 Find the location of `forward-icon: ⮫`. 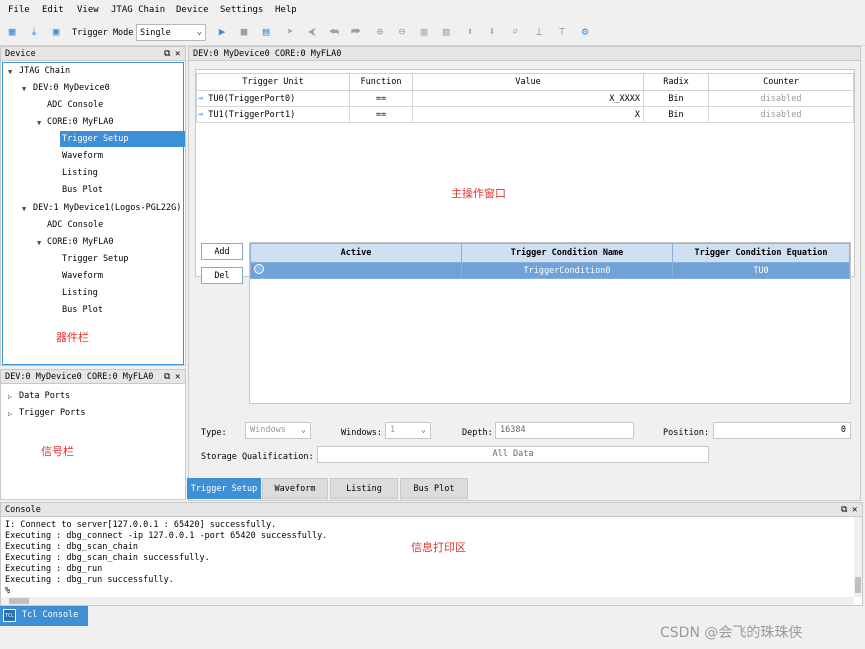

forward-icon: ⮫ is located at coordinates (356, 32).